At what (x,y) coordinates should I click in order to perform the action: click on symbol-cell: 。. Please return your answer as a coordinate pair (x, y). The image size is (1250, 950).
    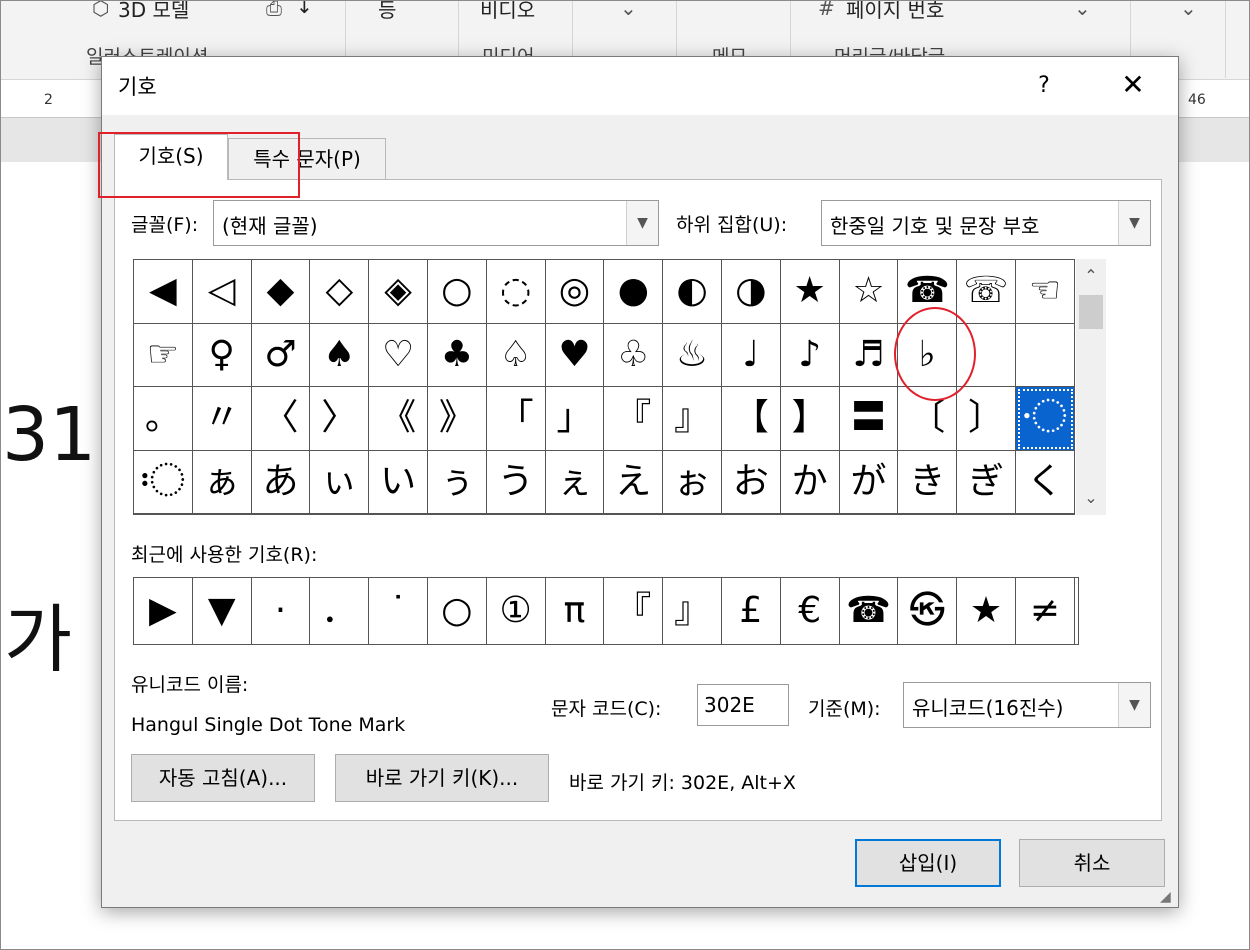
    Looking at the image, I should click on (163, 419).